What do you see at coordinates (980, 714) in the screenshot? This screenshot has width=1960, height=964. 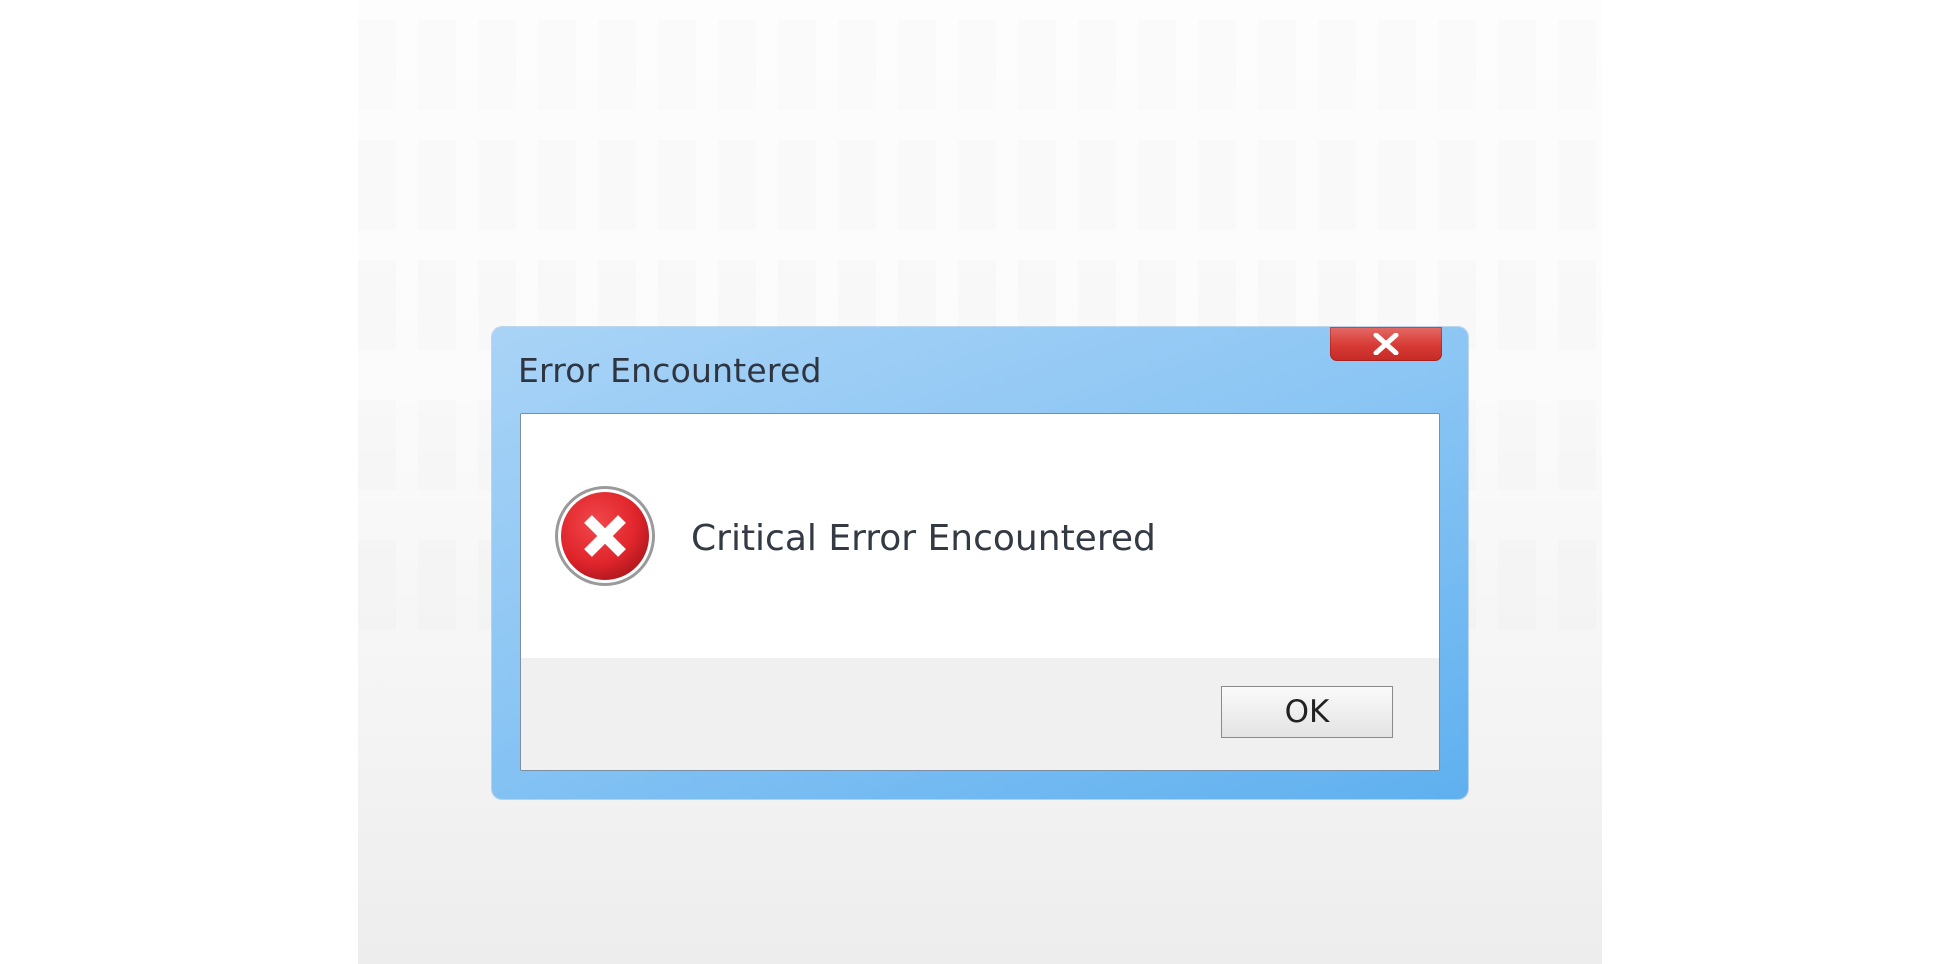 I see `button-bar: OK` at bounding box center [980, 714].